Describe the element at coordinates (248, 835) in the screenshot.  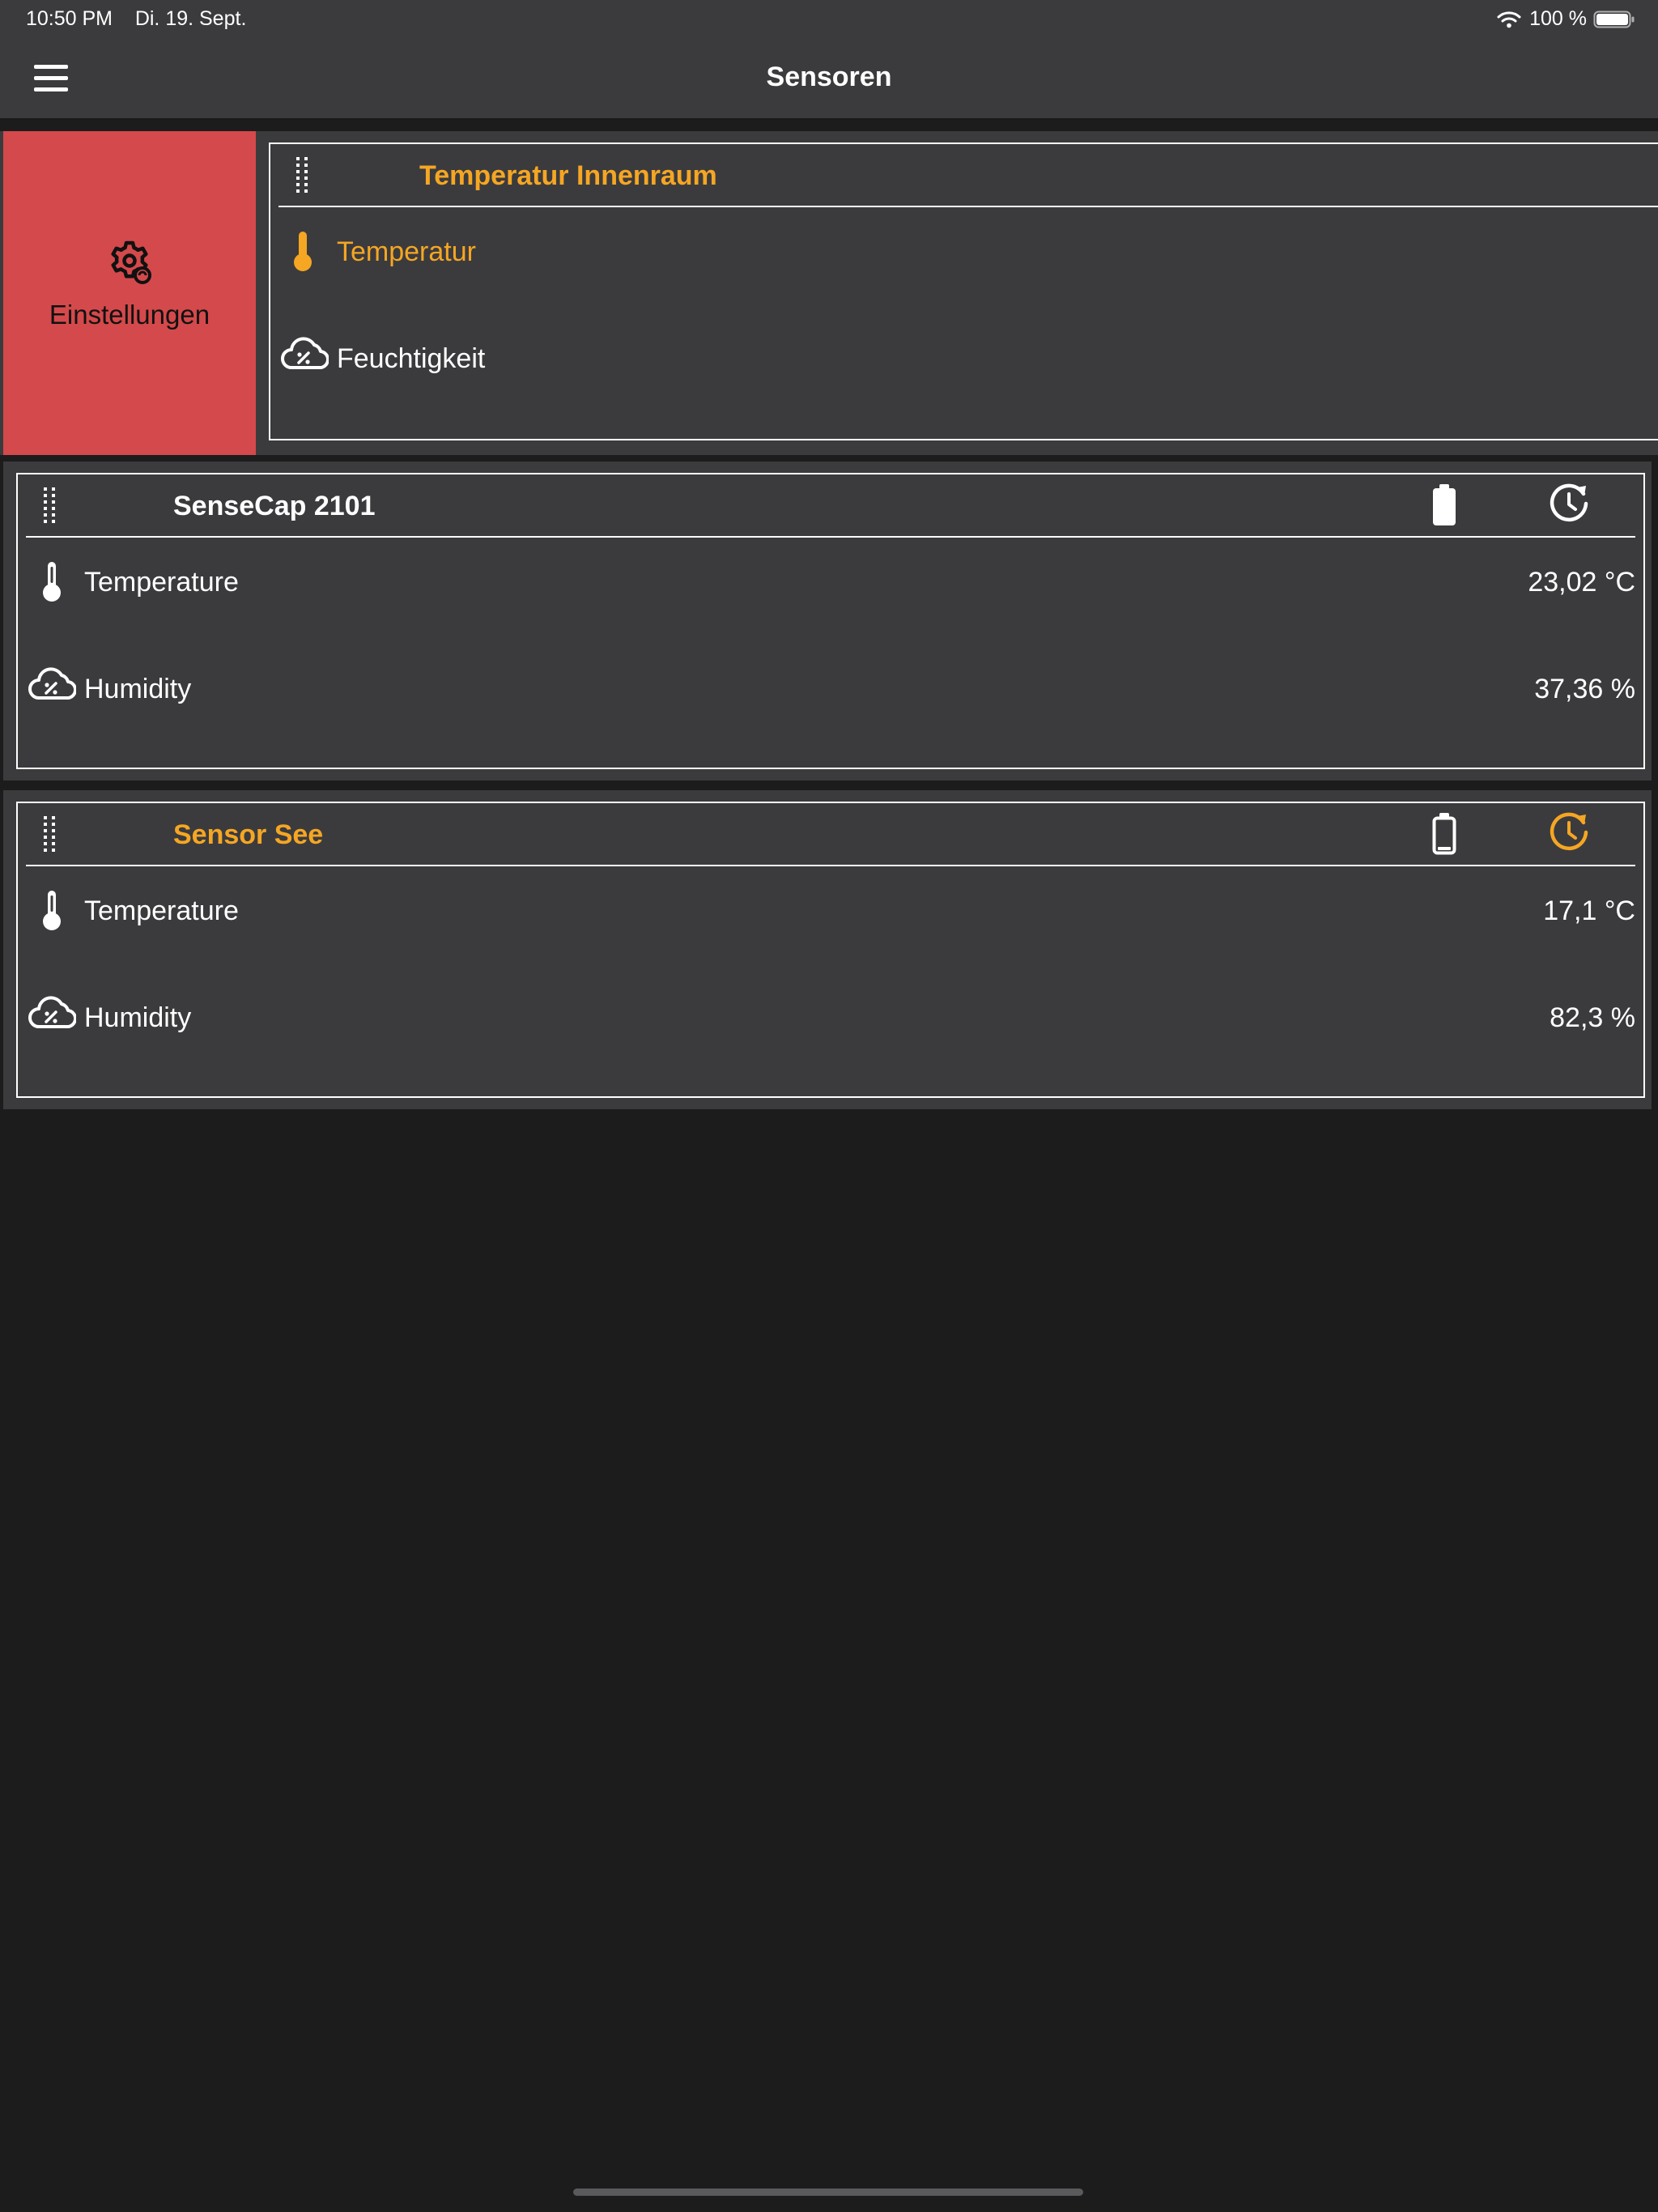
I see `sensor-name: Sensor See` at that location.